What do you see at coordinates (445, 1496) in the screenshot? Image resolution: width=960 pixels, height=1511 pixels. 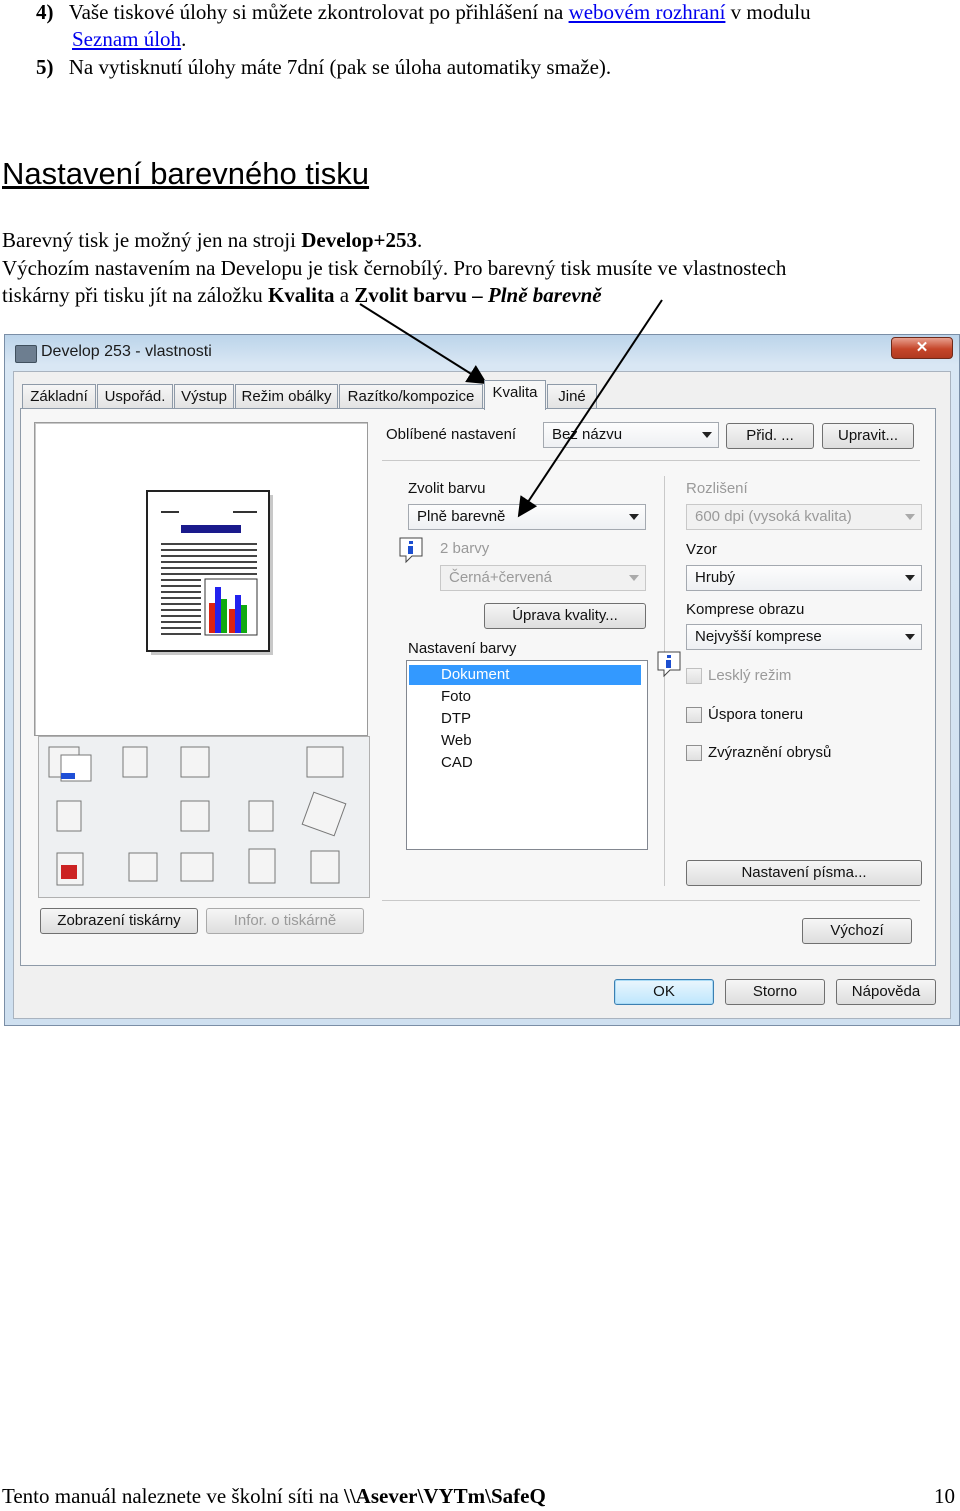 I see `network-path: \\Asever\VYTm\SafeQ` at bounding box center [445, 1496].